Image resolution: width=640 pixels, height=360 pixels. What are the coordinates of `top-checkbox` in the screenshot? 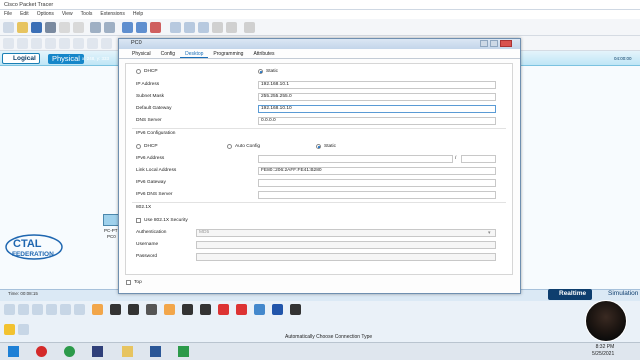 It's located at (128, 282).